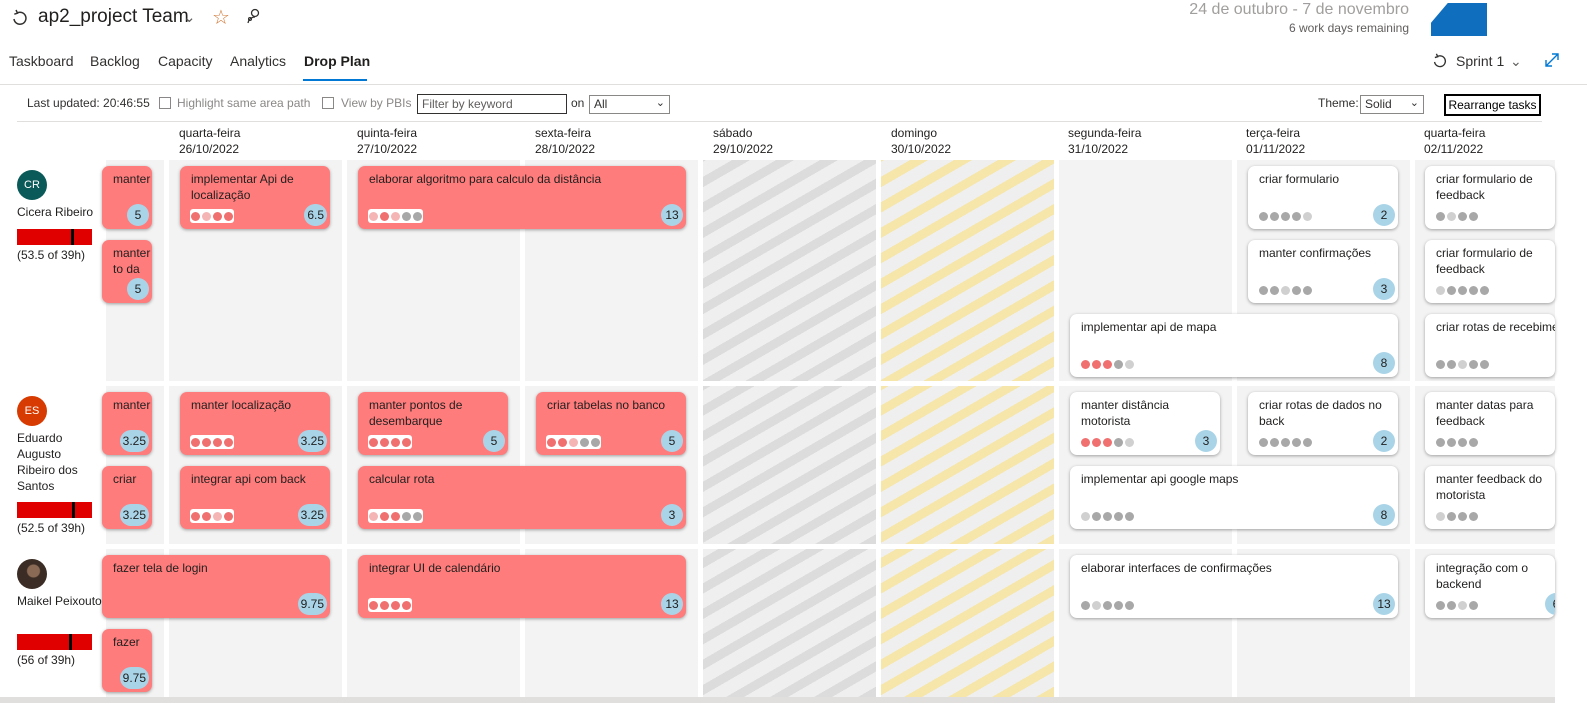 This screenshot has width=1587, height=712. I want to click on task-card: manter feedback do motorista, so click(1490, 497).